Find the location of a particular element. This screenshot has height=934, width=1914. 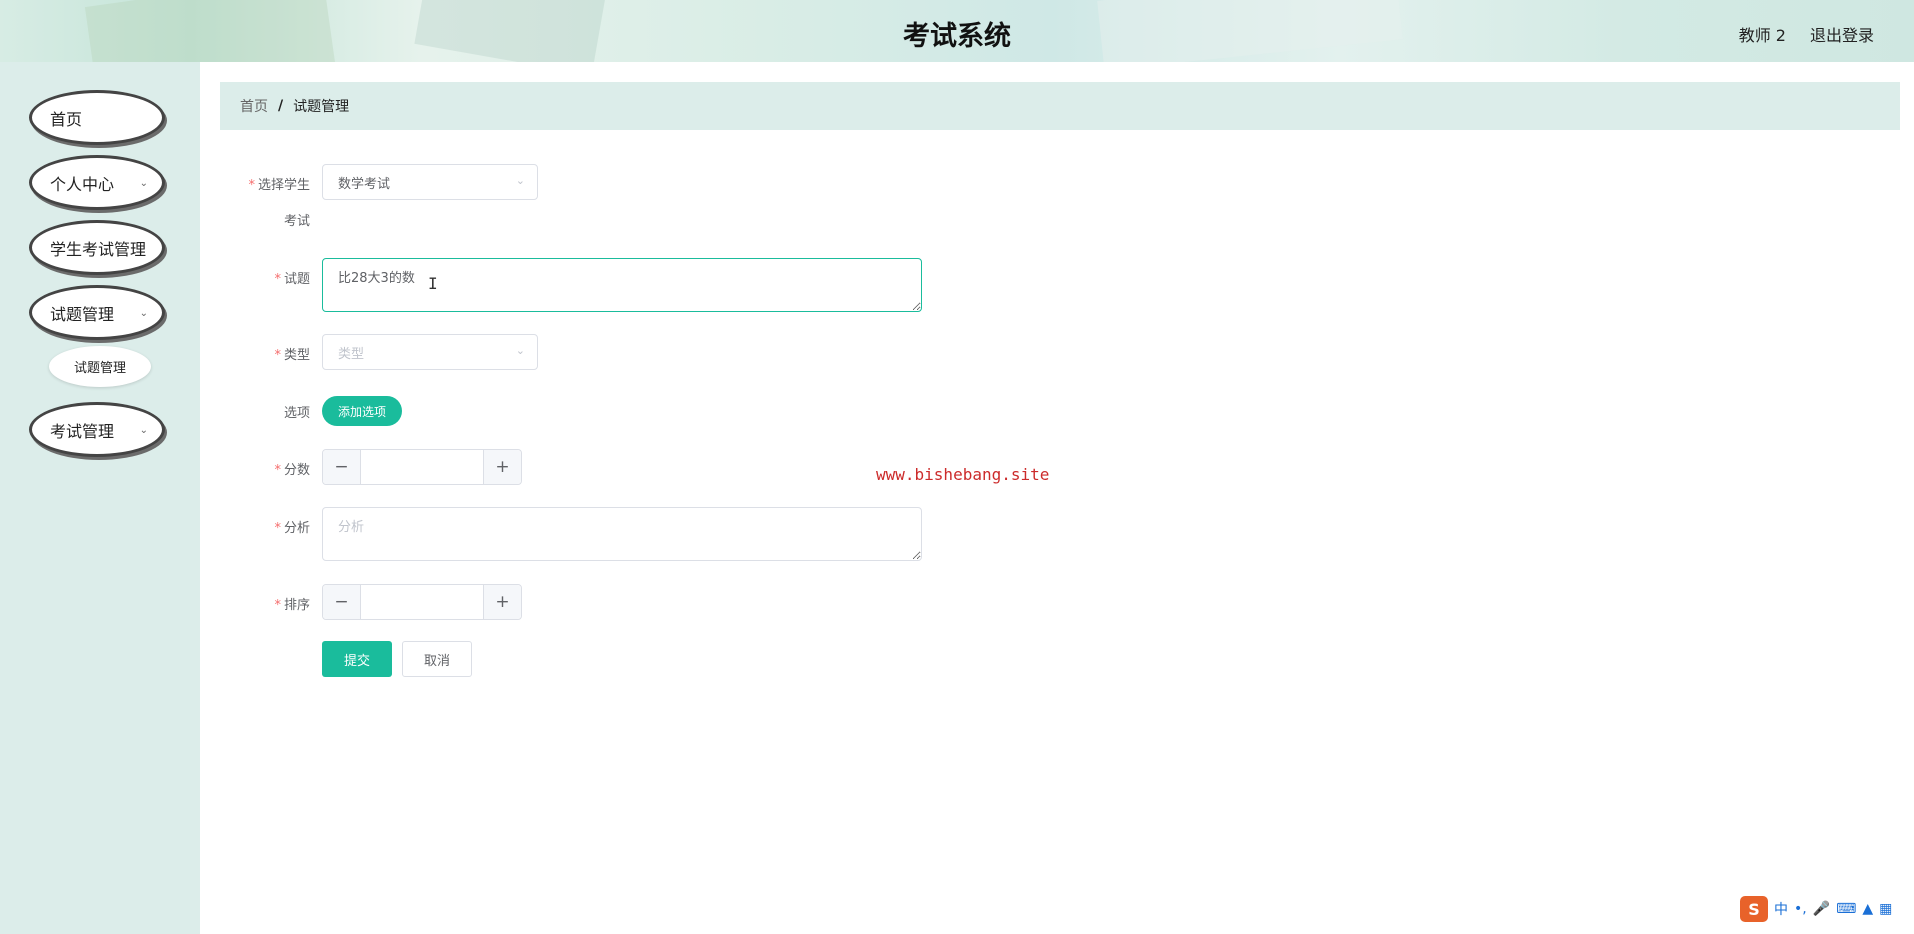

exam-label-line2: 考试 is located at coordinates (296, 221).